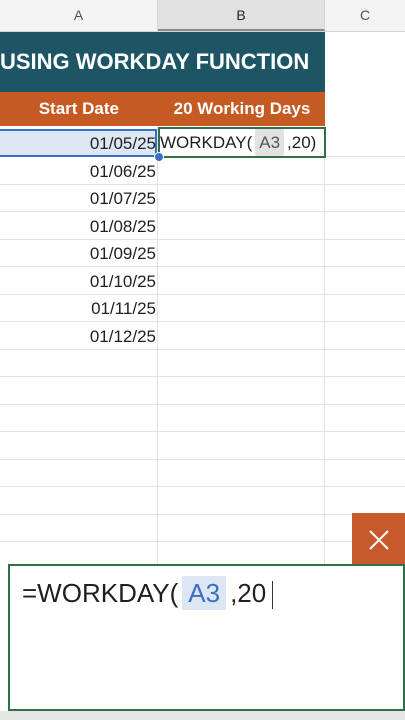 The image size is (405, 720). I want to click on formula-cell-reference-chip: A3, so click(204, 593).